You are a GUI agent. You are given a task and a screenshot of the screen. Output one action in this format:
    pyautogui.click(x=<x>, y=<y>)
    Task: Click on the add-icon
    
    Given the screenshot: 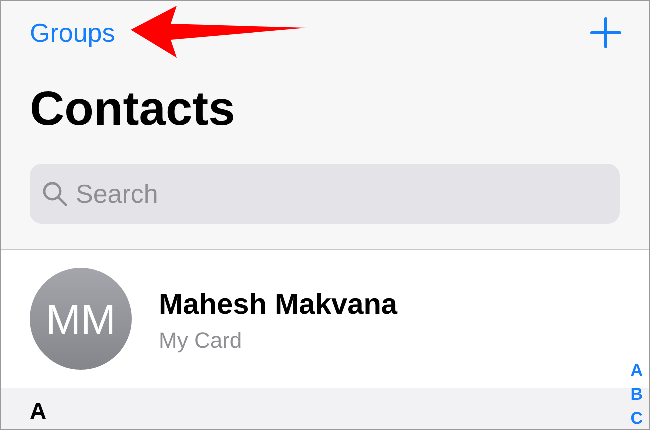 What is the action you would take?
    pyautogui.click(x=606, y=33)
    